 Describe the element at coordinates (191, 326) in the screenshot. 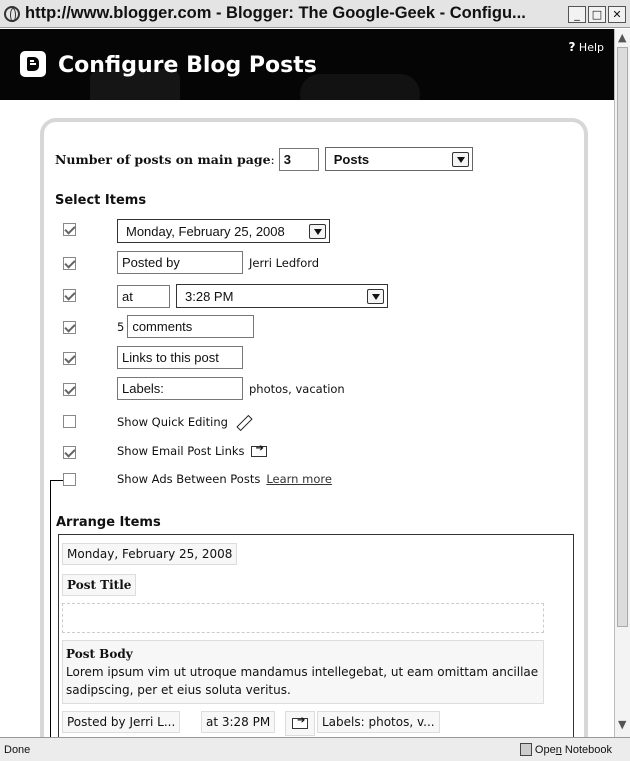

I see `comments-input: comments` at that location.